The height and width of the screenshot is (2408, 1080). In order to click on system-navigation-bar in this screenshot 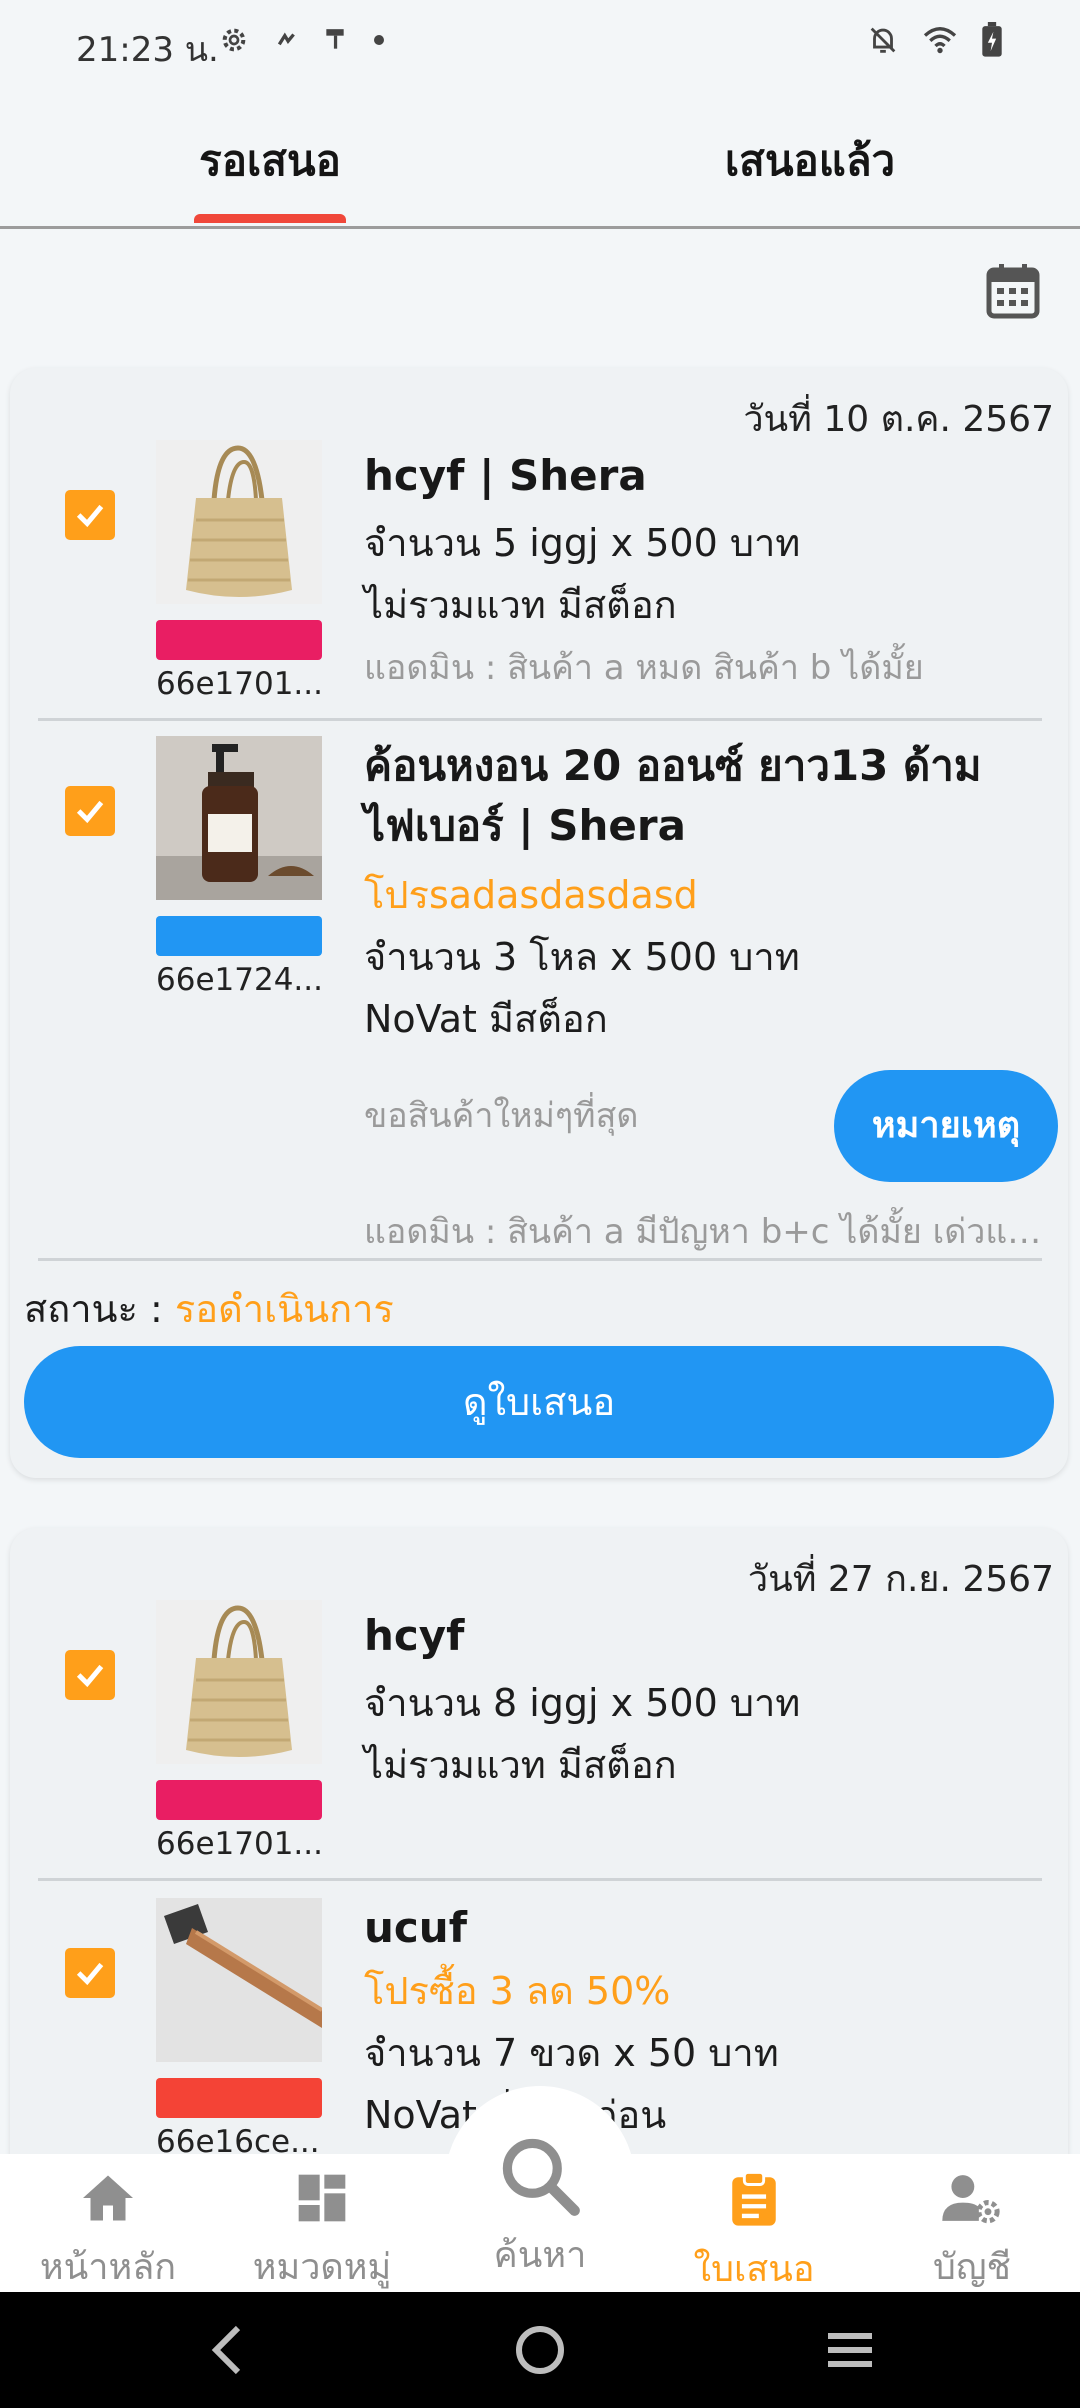, I will do `click(540, 2350)`.